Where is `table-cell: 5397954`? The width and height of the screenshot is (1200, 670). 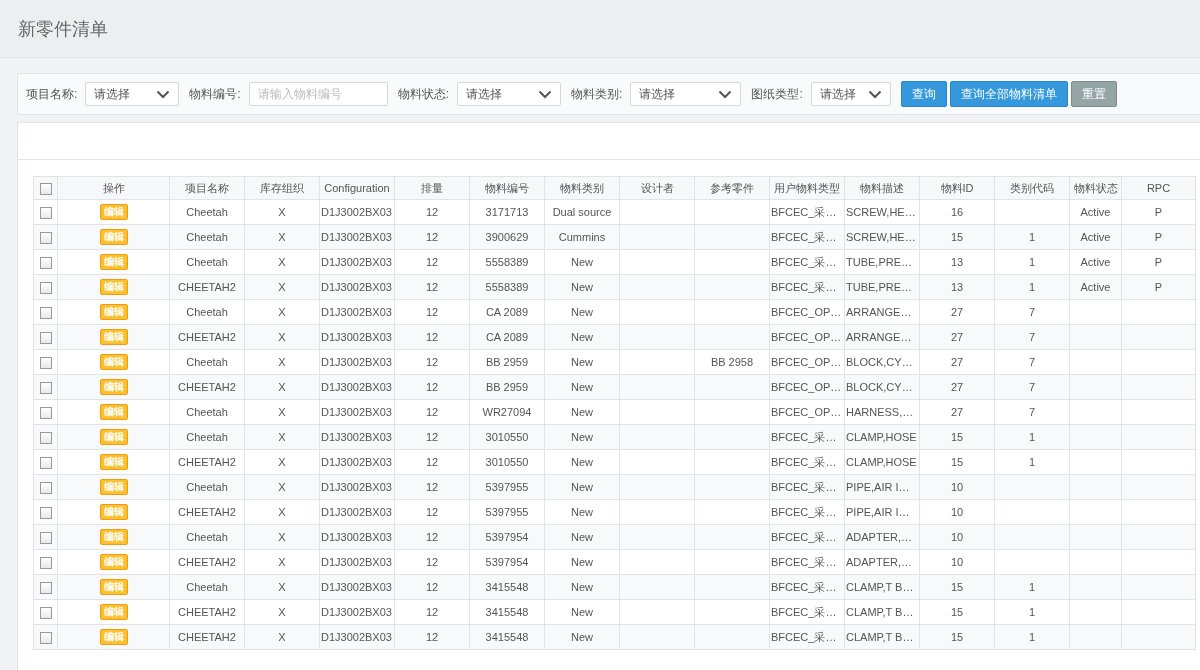
table-cell: 5397954 is located at coordinates (507, 537).